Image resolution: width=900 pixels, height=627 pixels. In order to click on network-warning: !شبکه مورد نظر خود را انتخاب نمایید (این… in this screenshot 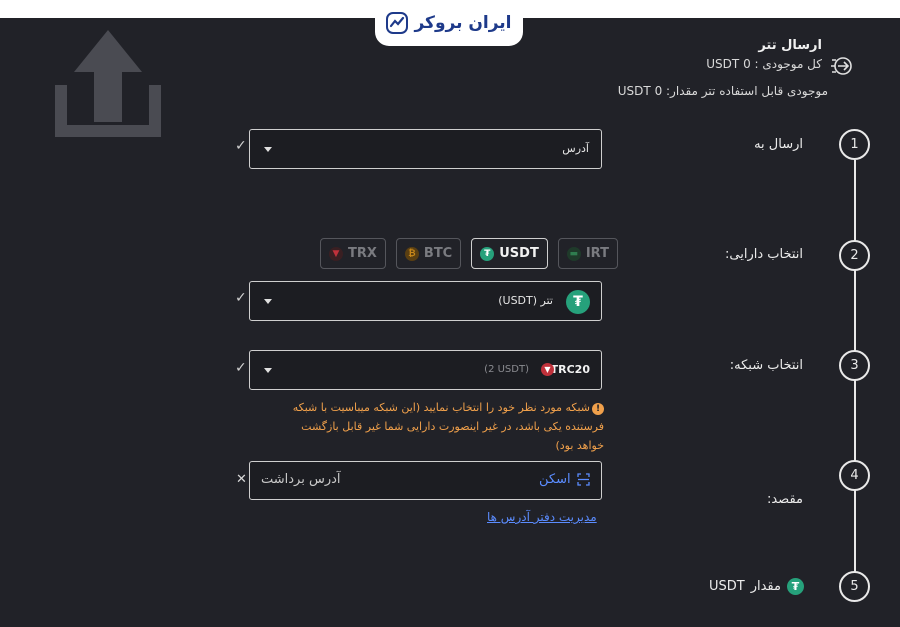, I will do `click(443, 426)`.